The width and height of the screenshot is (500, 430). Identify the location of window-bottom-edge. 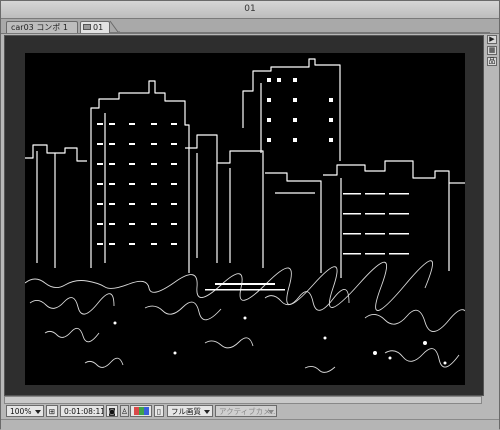
(250, 424).